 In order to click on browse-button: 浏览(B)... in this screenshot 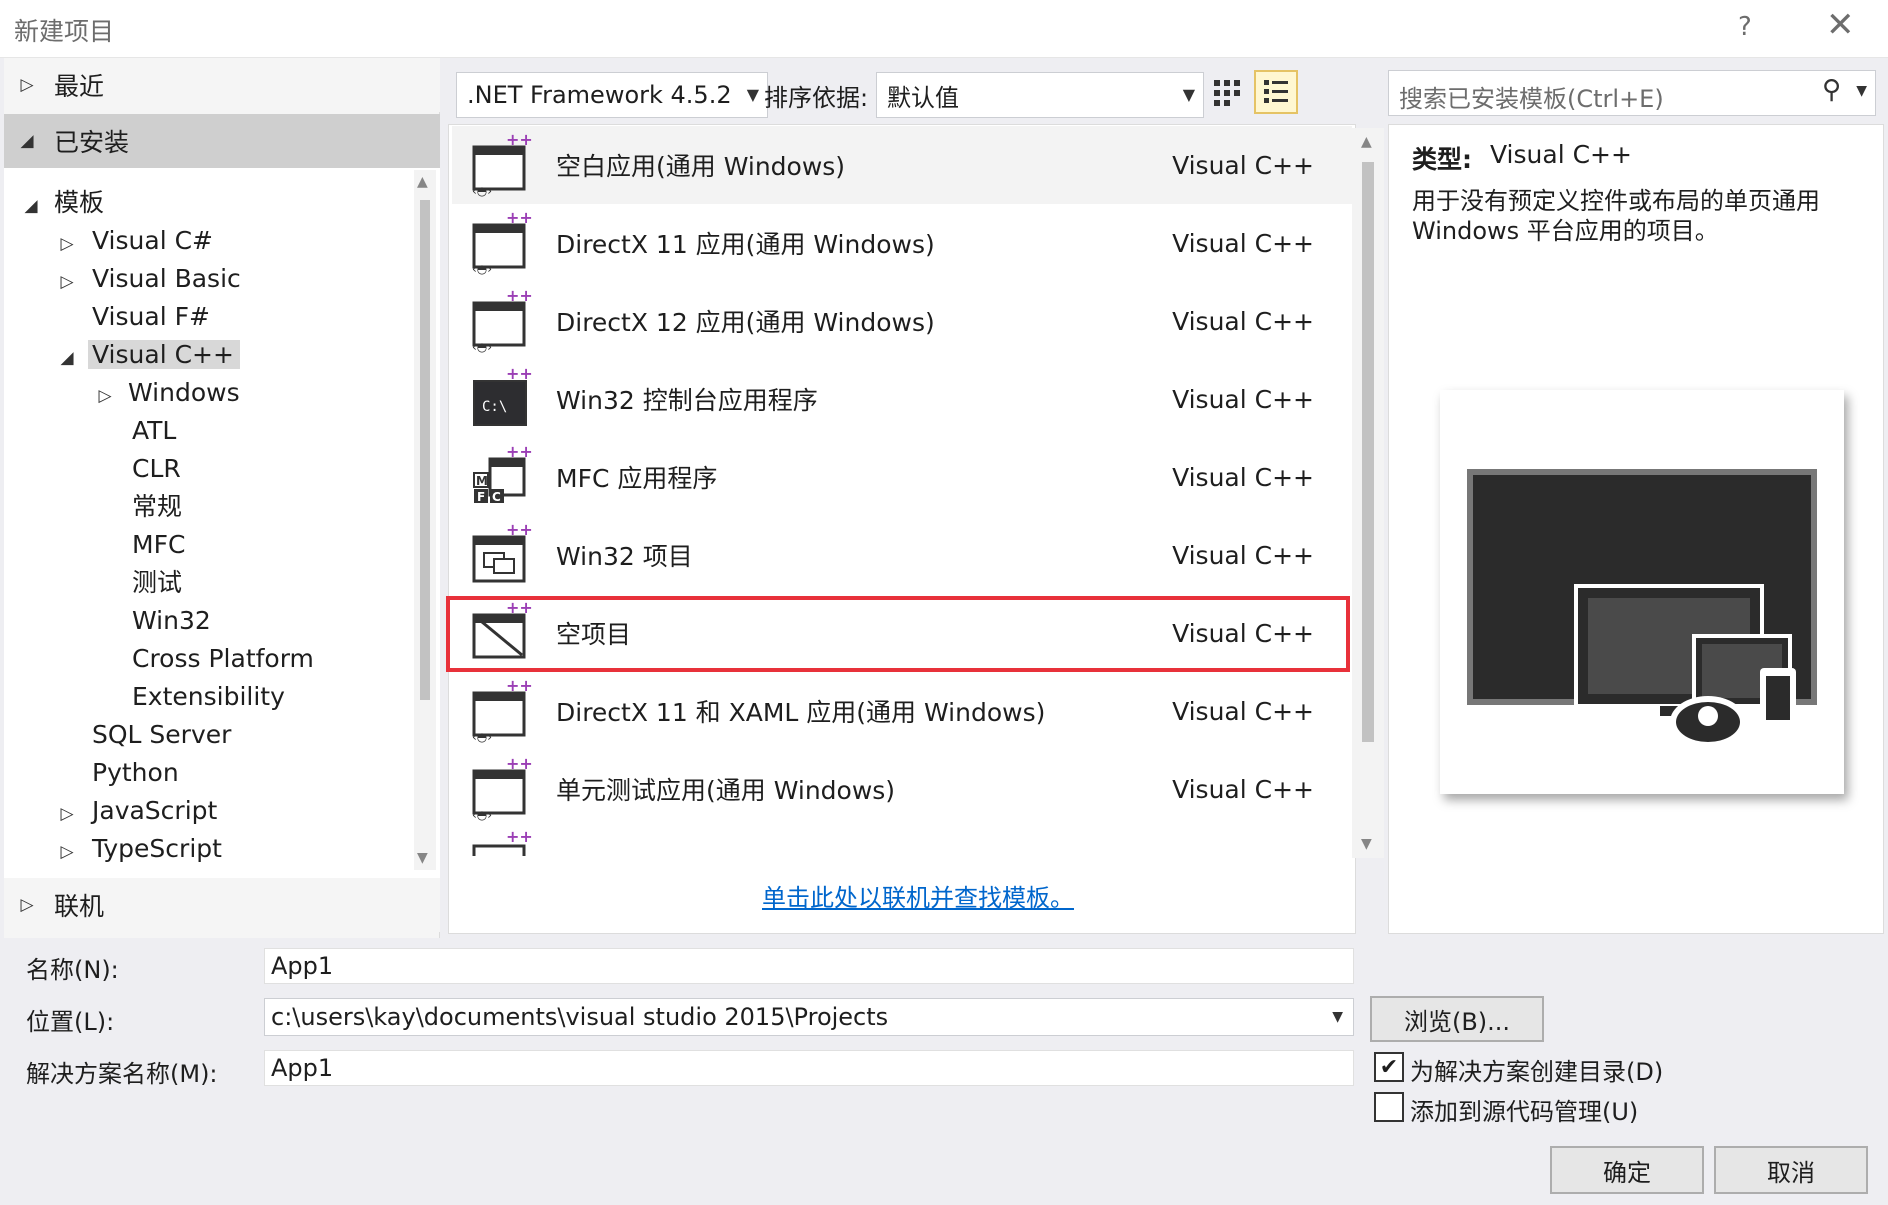, I will do `click(1457, 1019)`.